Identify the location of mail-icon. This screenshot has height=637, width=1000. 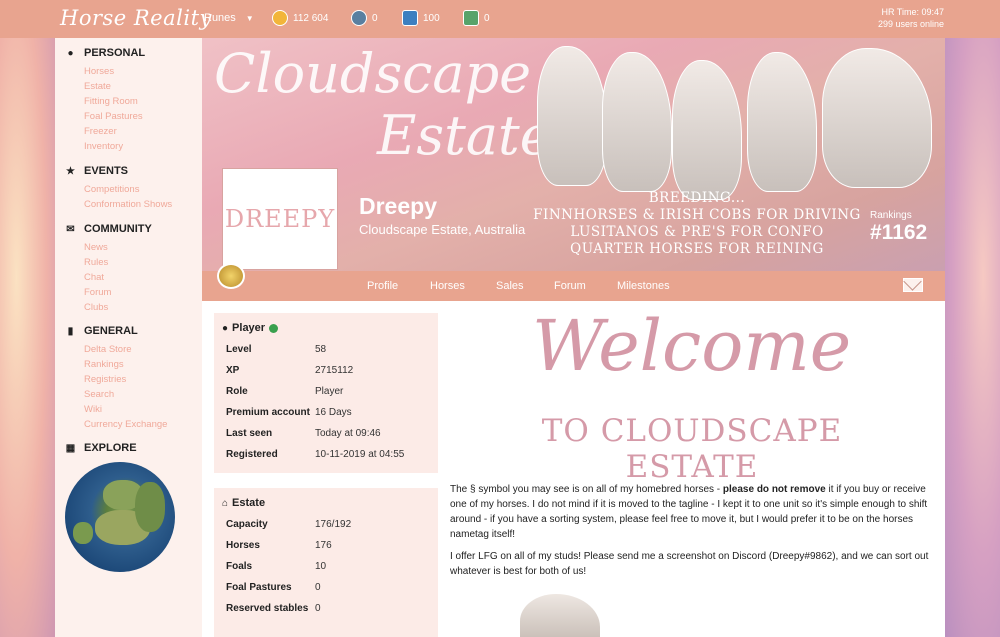
(913, 285).